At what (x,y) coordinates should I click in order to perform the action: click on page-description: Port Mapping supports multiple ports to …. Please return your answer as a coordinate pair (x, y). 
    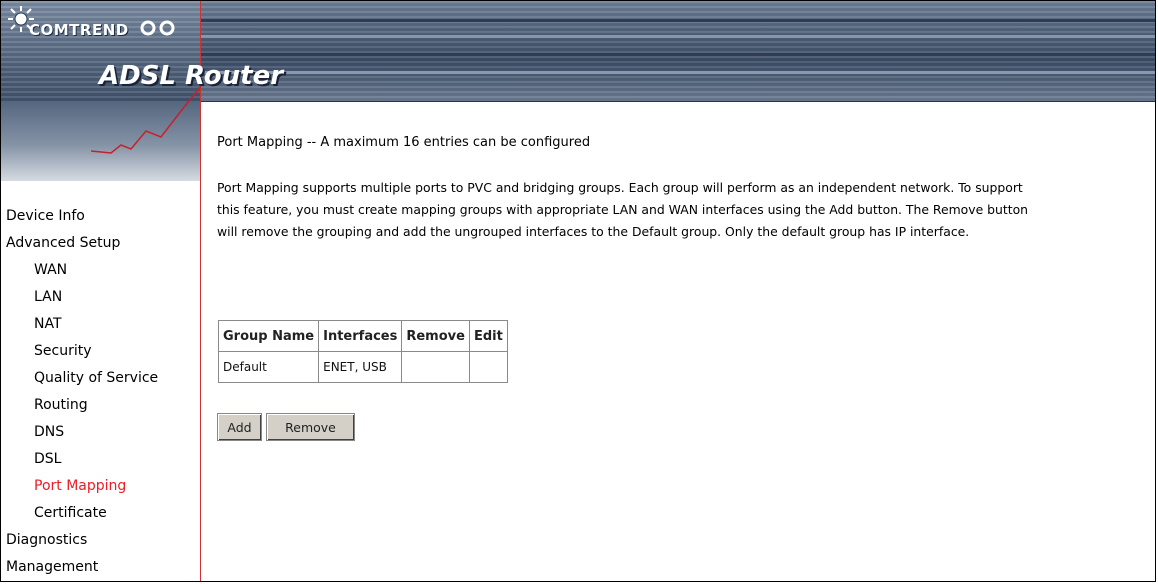
    Looking at the image, I should click on (686, 210).